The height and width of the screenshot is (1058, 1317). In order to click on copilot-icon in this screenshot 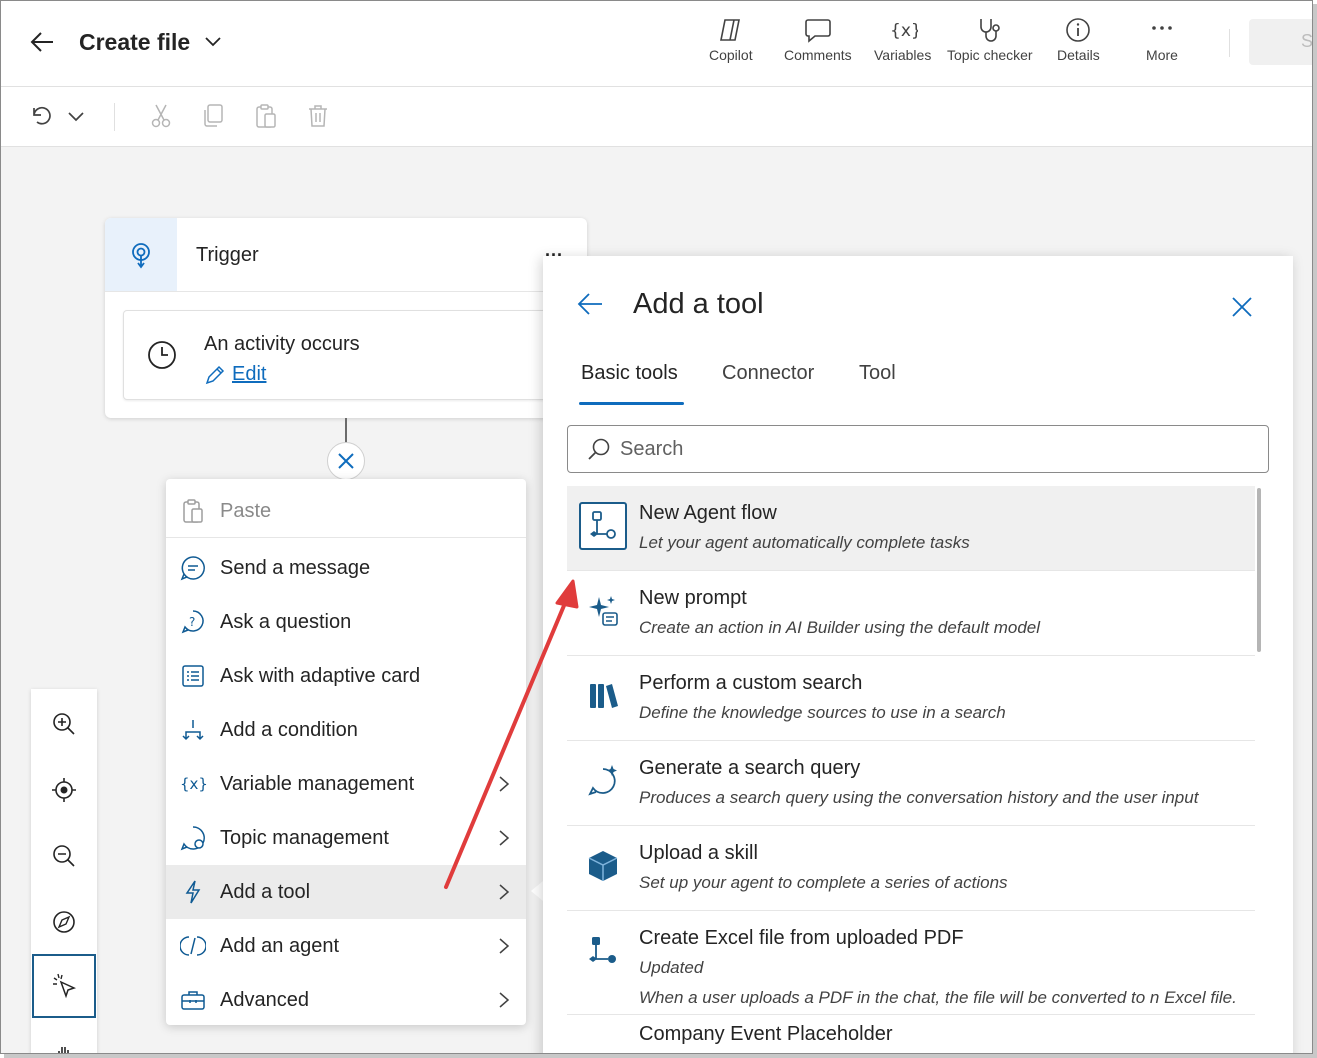, I will do `click(729, 30)`.